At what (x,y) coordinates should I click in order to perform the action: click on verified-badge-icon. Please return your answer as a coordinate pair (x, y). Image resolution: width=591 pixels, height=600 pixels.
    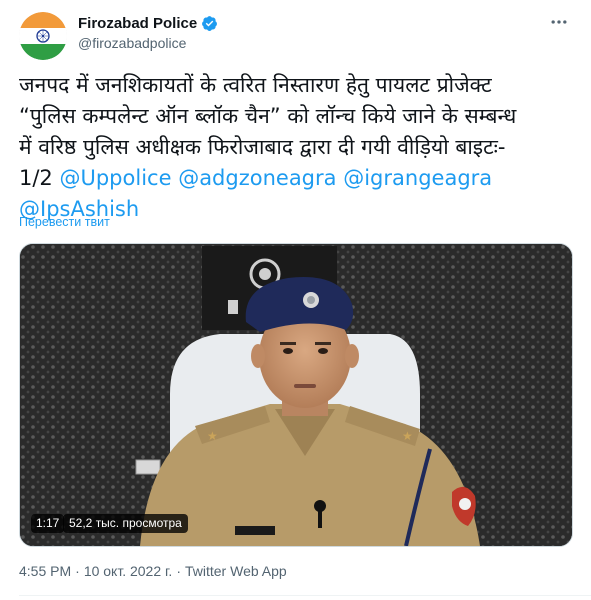
    Looking at the image, I should click on (210, 23).